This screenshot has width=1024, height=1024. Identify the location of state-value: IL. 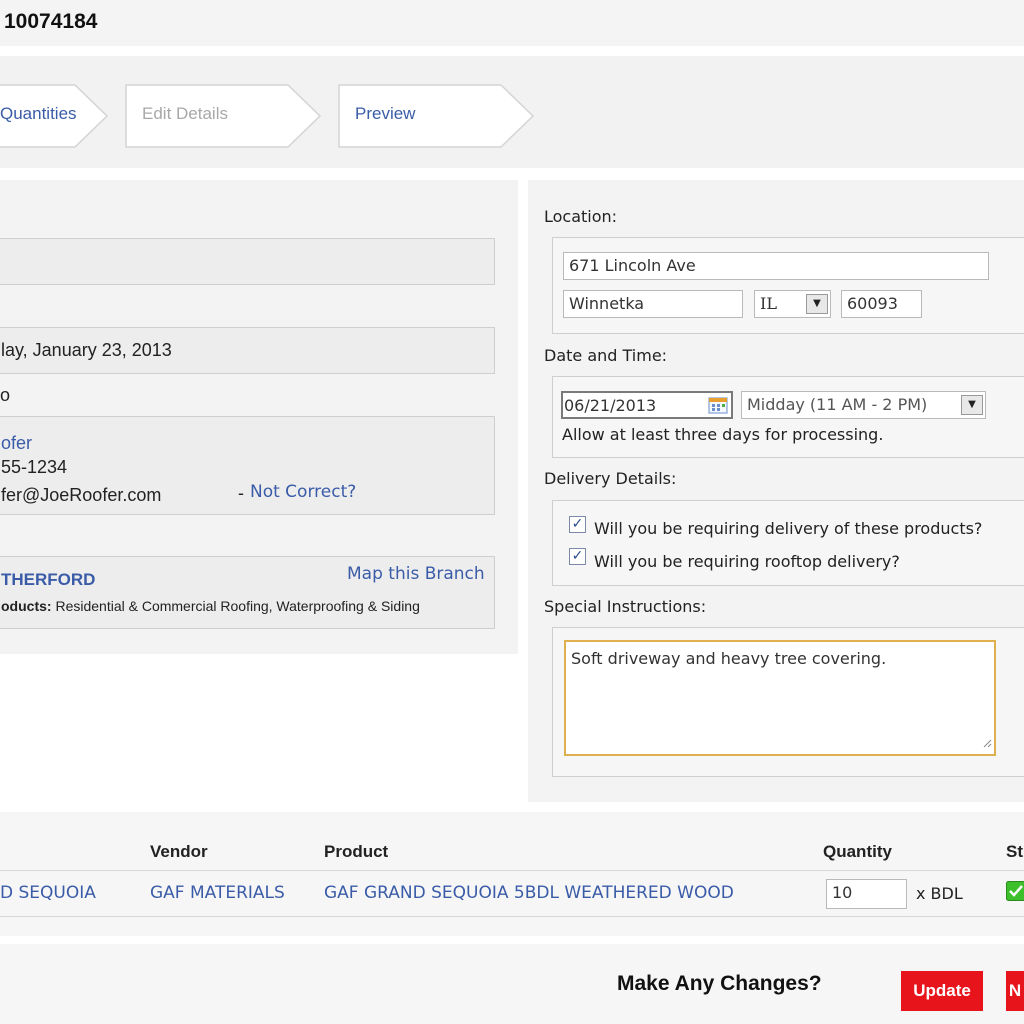
(768, 303).